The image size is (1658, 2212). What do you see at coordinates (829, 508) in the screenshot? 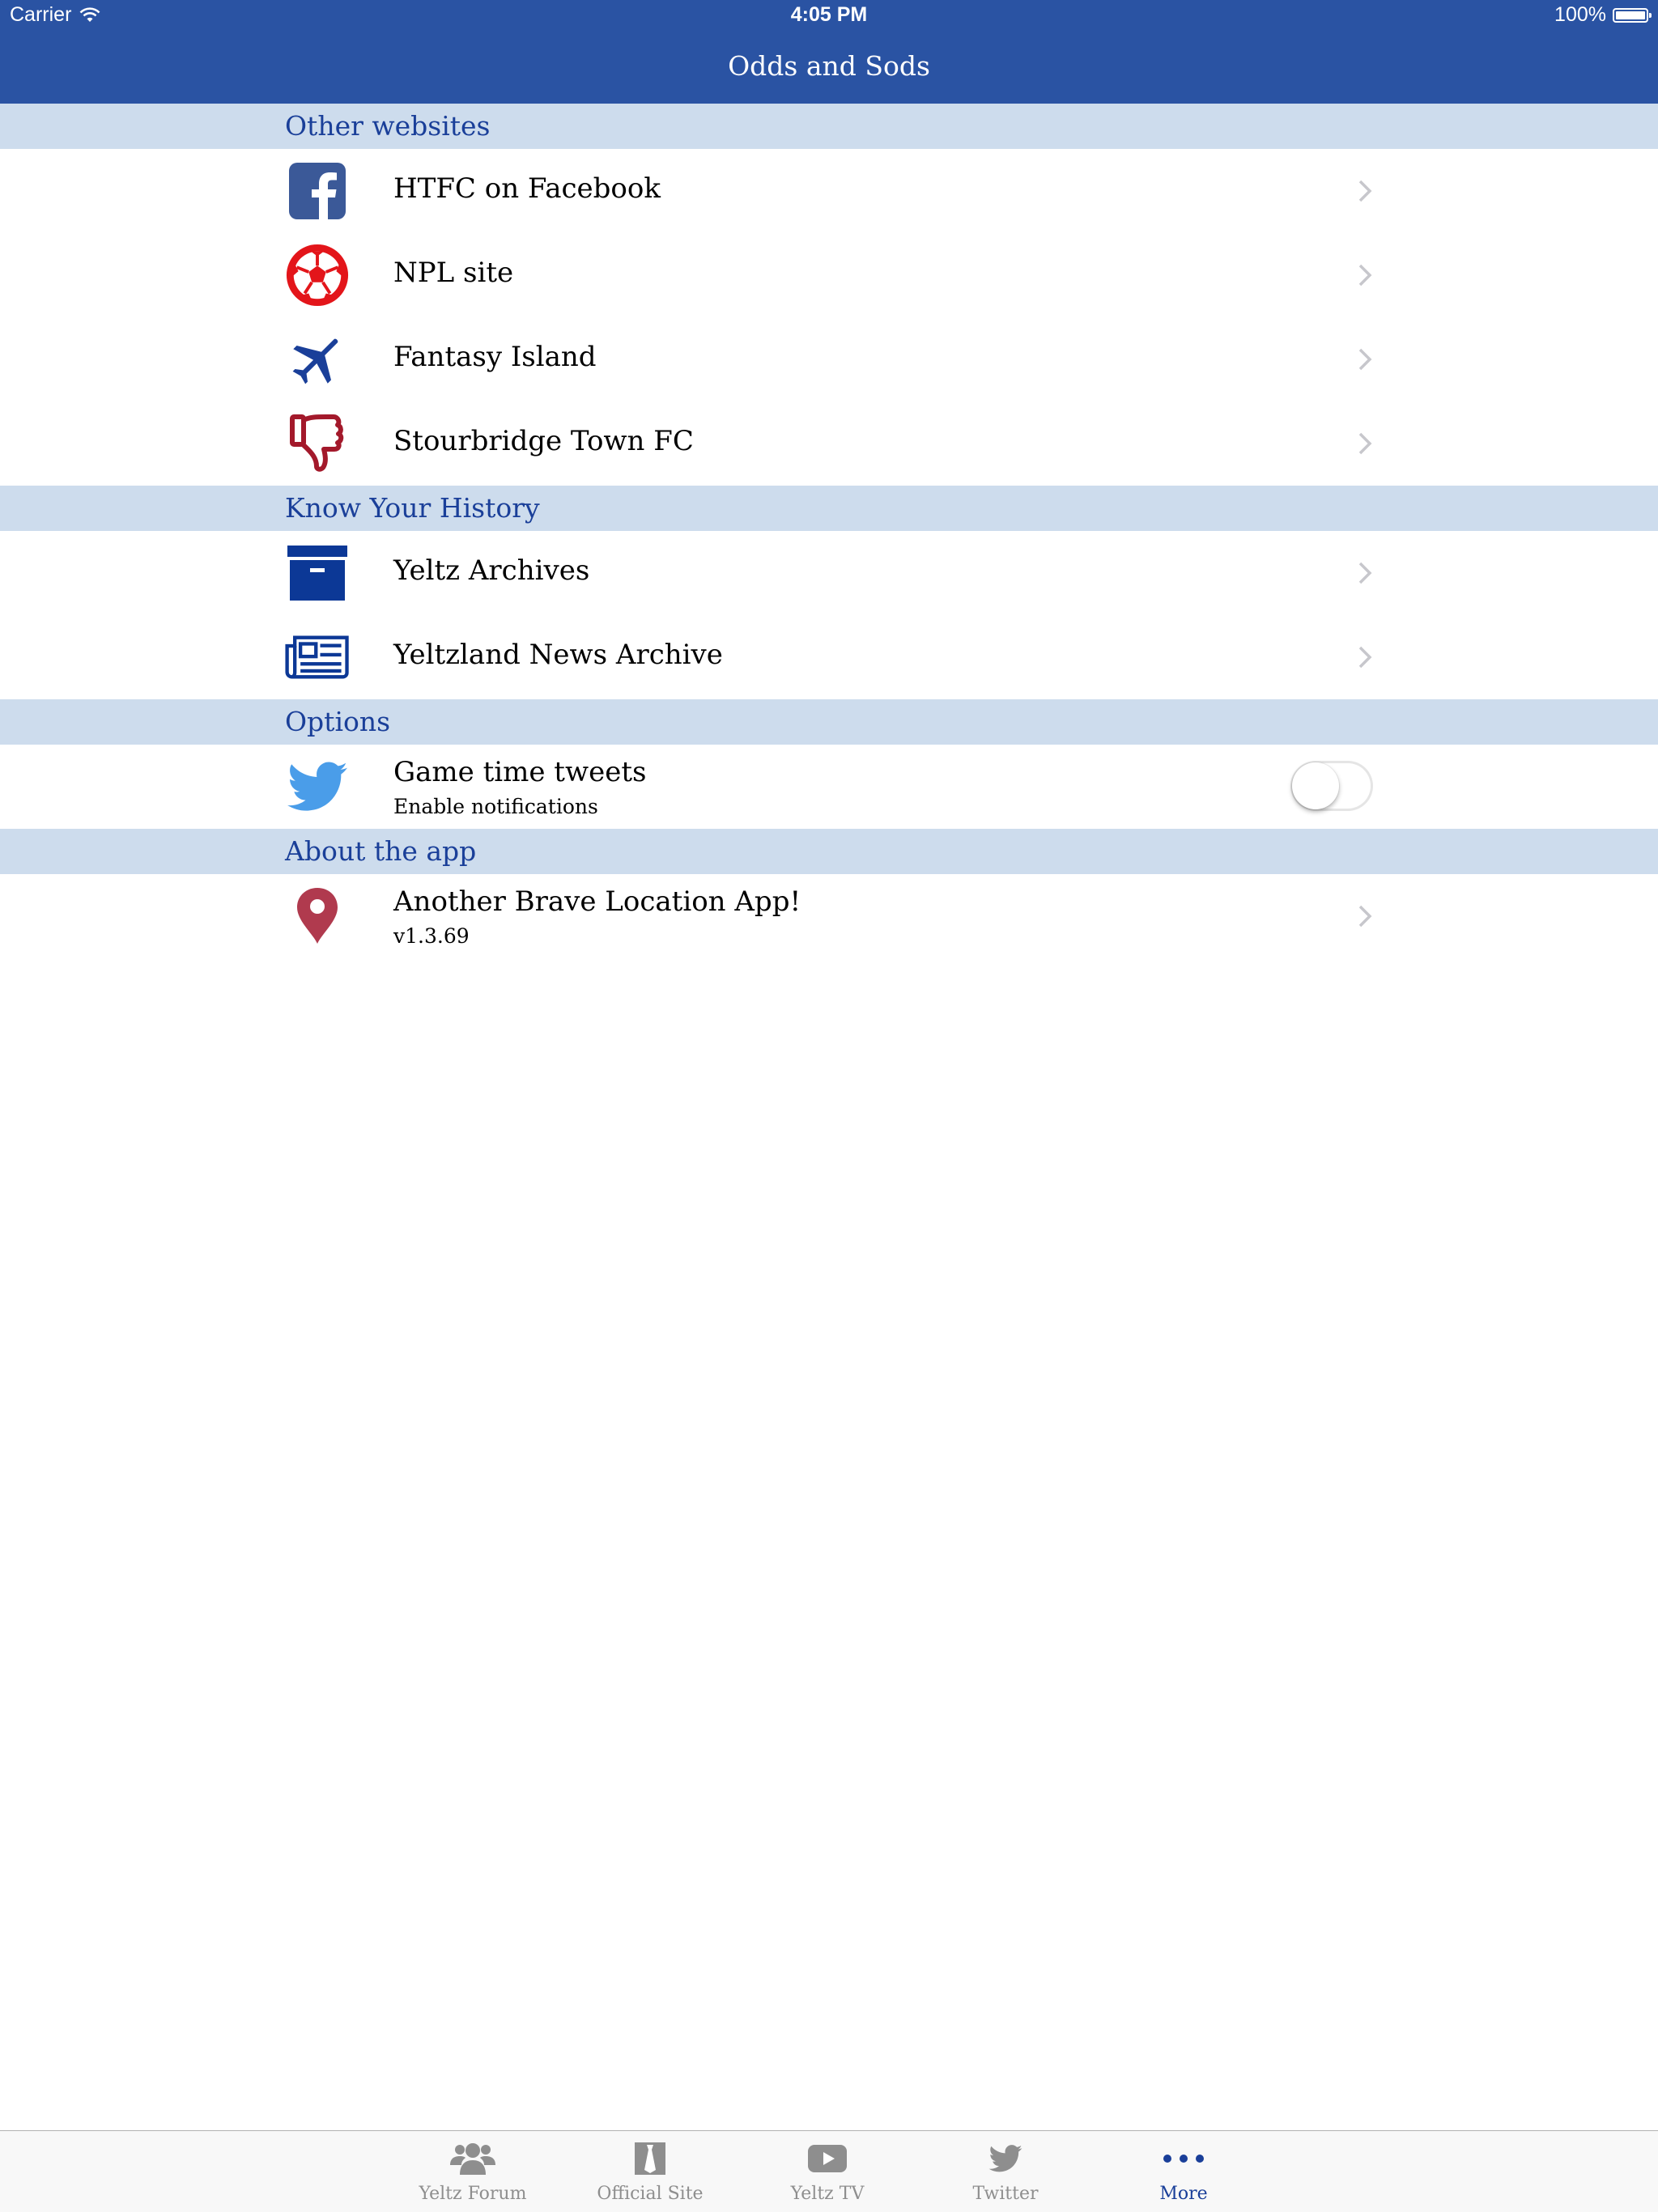
I see `section-header-know-your-history: Know Your History` at bounding box center [829, 508].